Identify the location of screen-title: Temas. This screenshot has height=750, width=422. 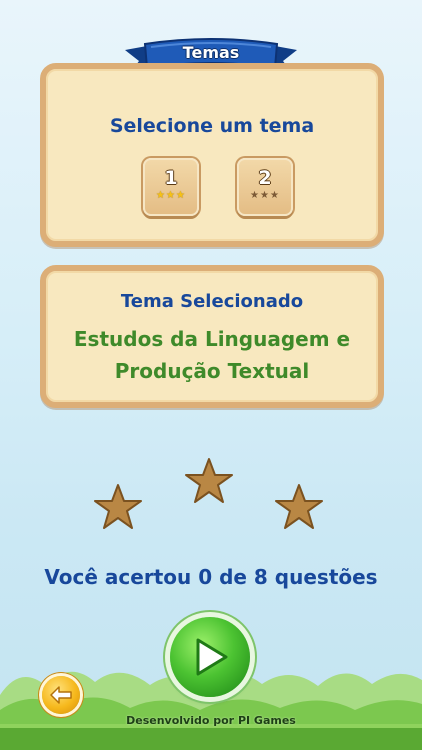
(211, 52).